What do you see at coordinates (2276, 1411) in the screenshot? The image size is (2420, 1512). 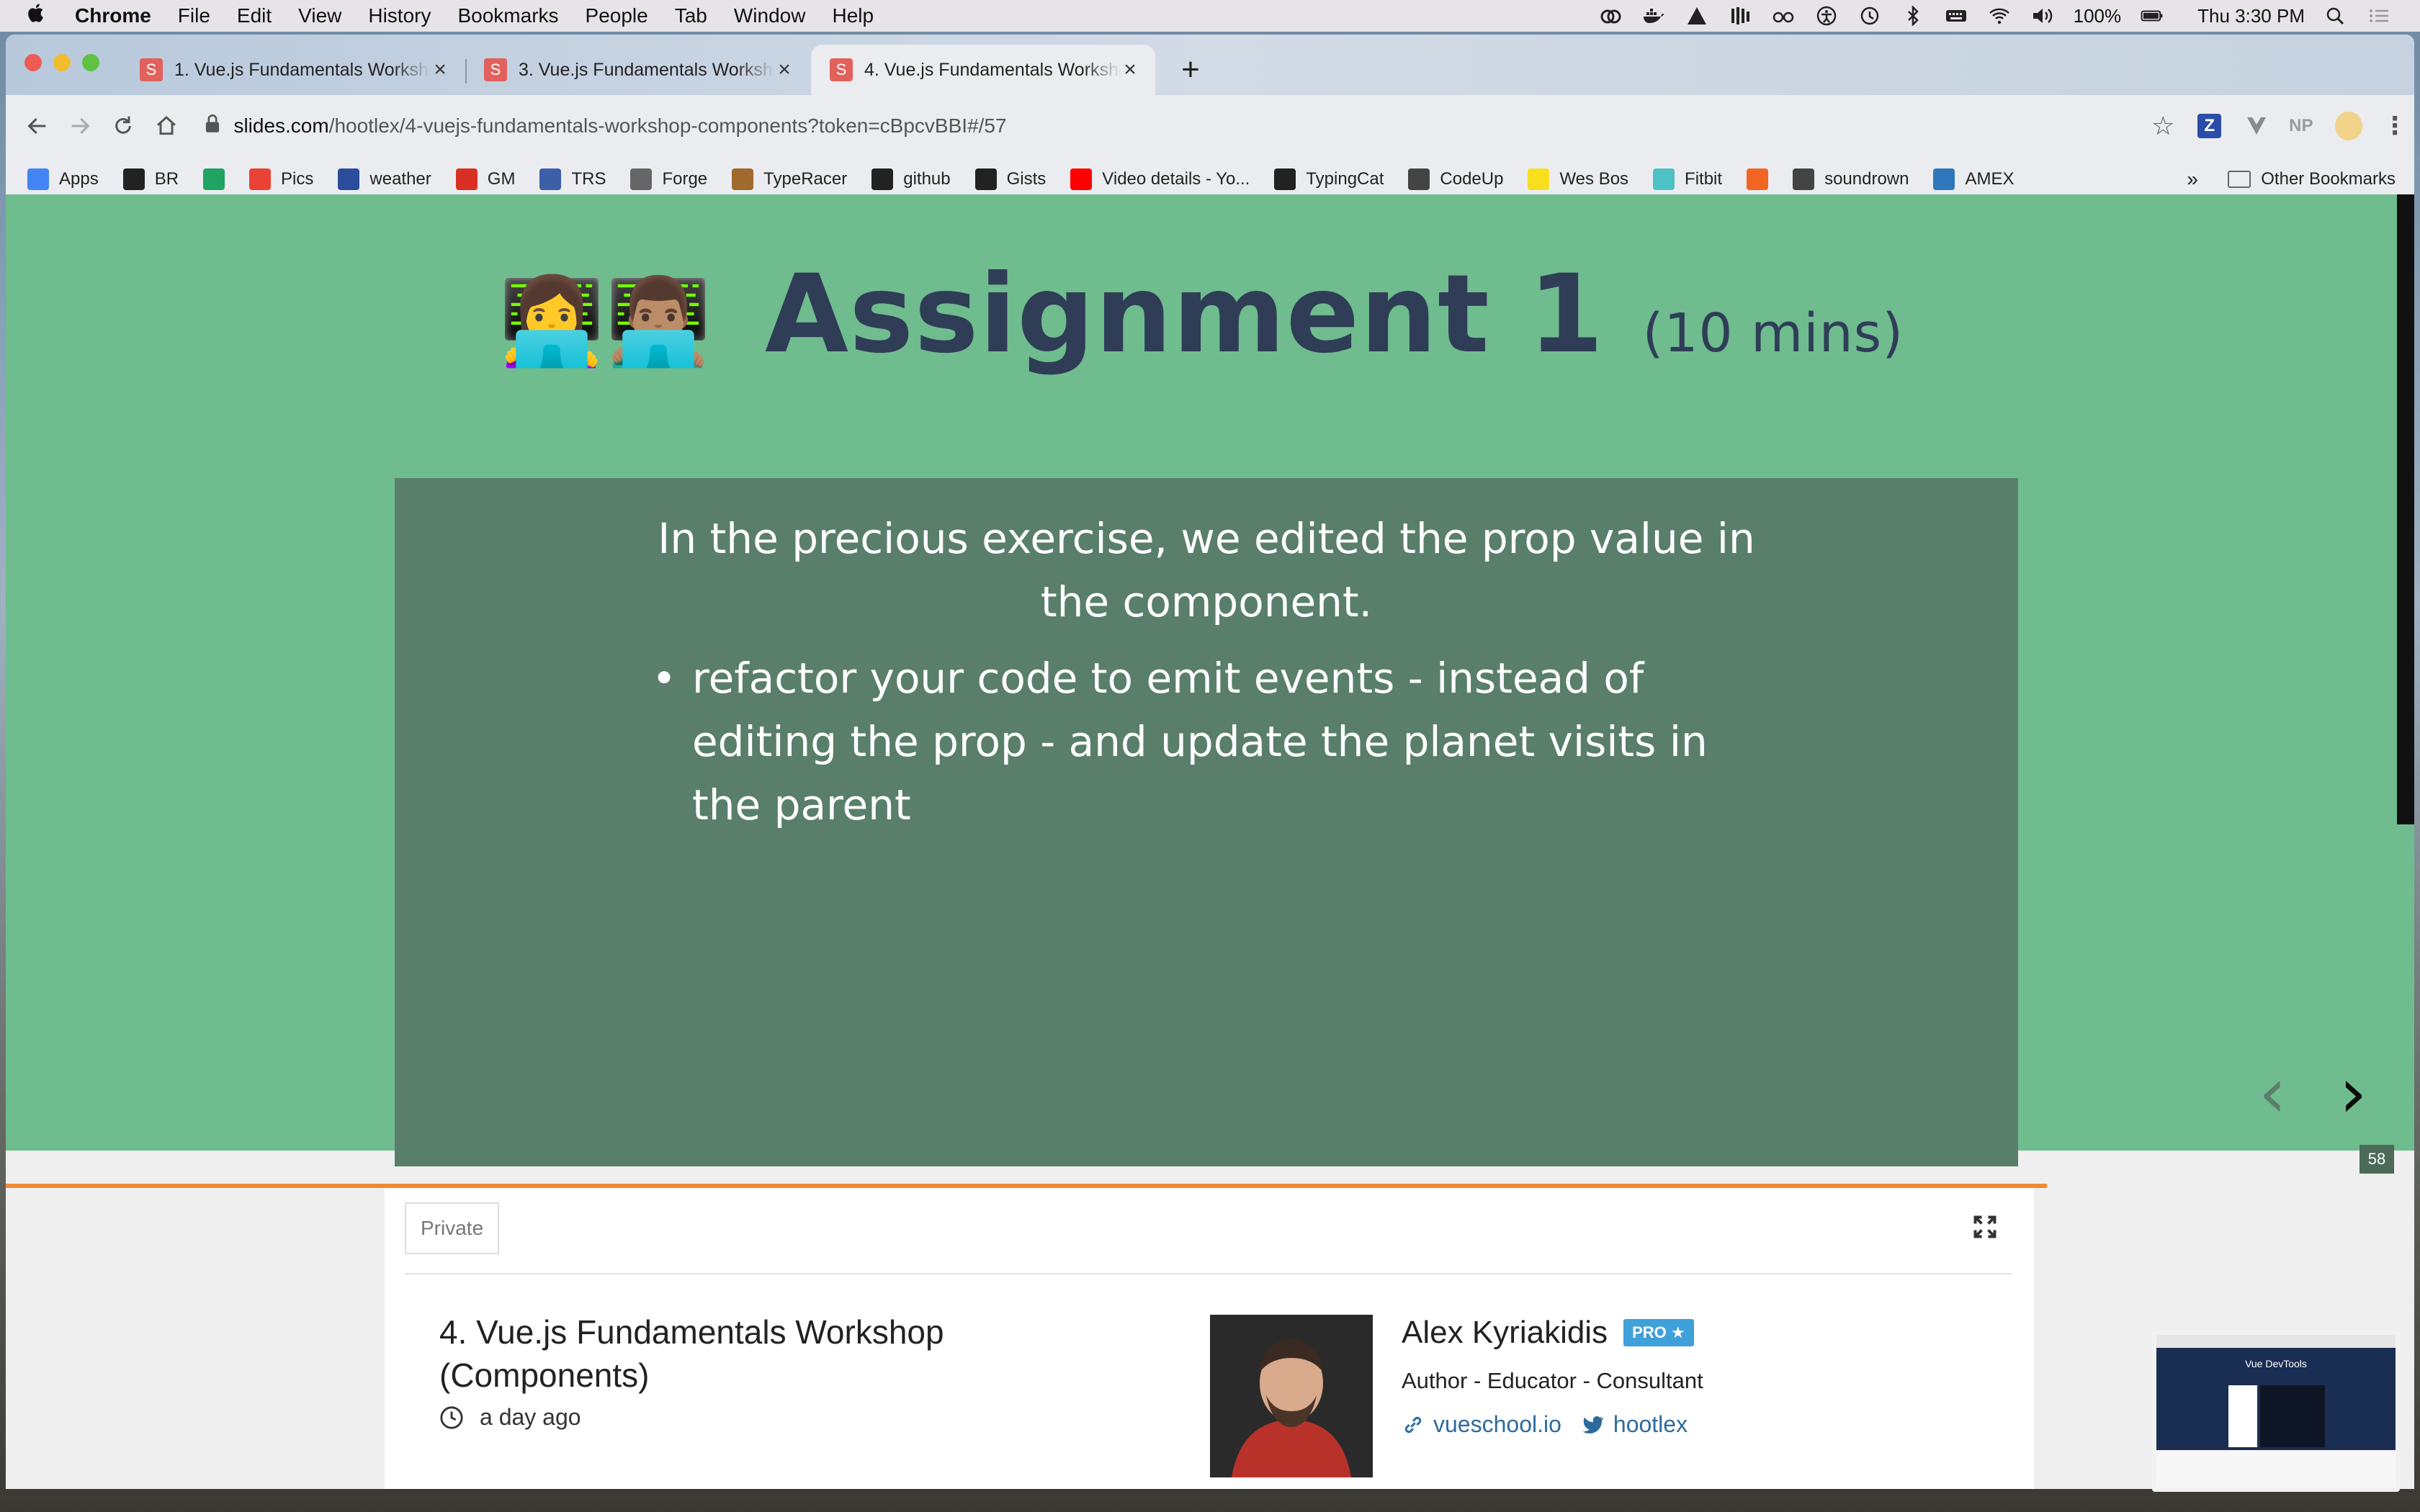 I see `screenshot-thumbnail: Vue DevTools` at bounding box center [2276, 1411].